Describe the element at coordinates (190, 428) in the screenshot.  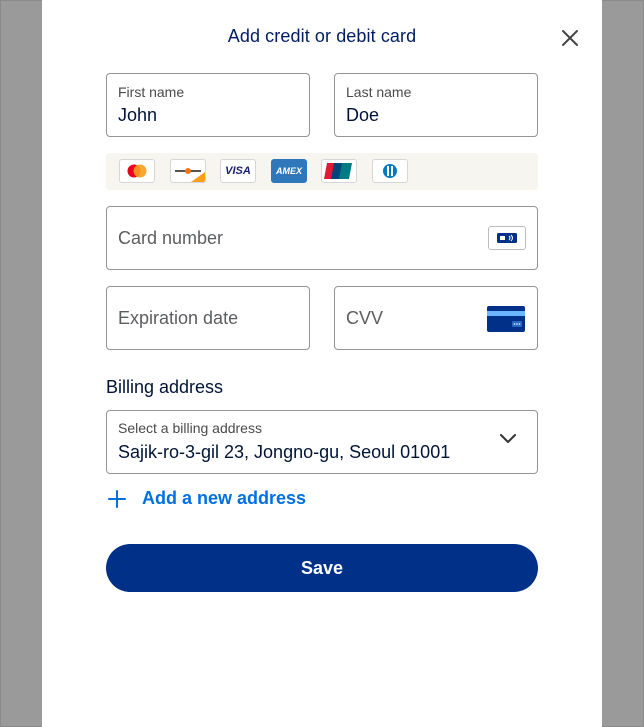
I see `billing-address-select-label: Select a billing address` at that location.